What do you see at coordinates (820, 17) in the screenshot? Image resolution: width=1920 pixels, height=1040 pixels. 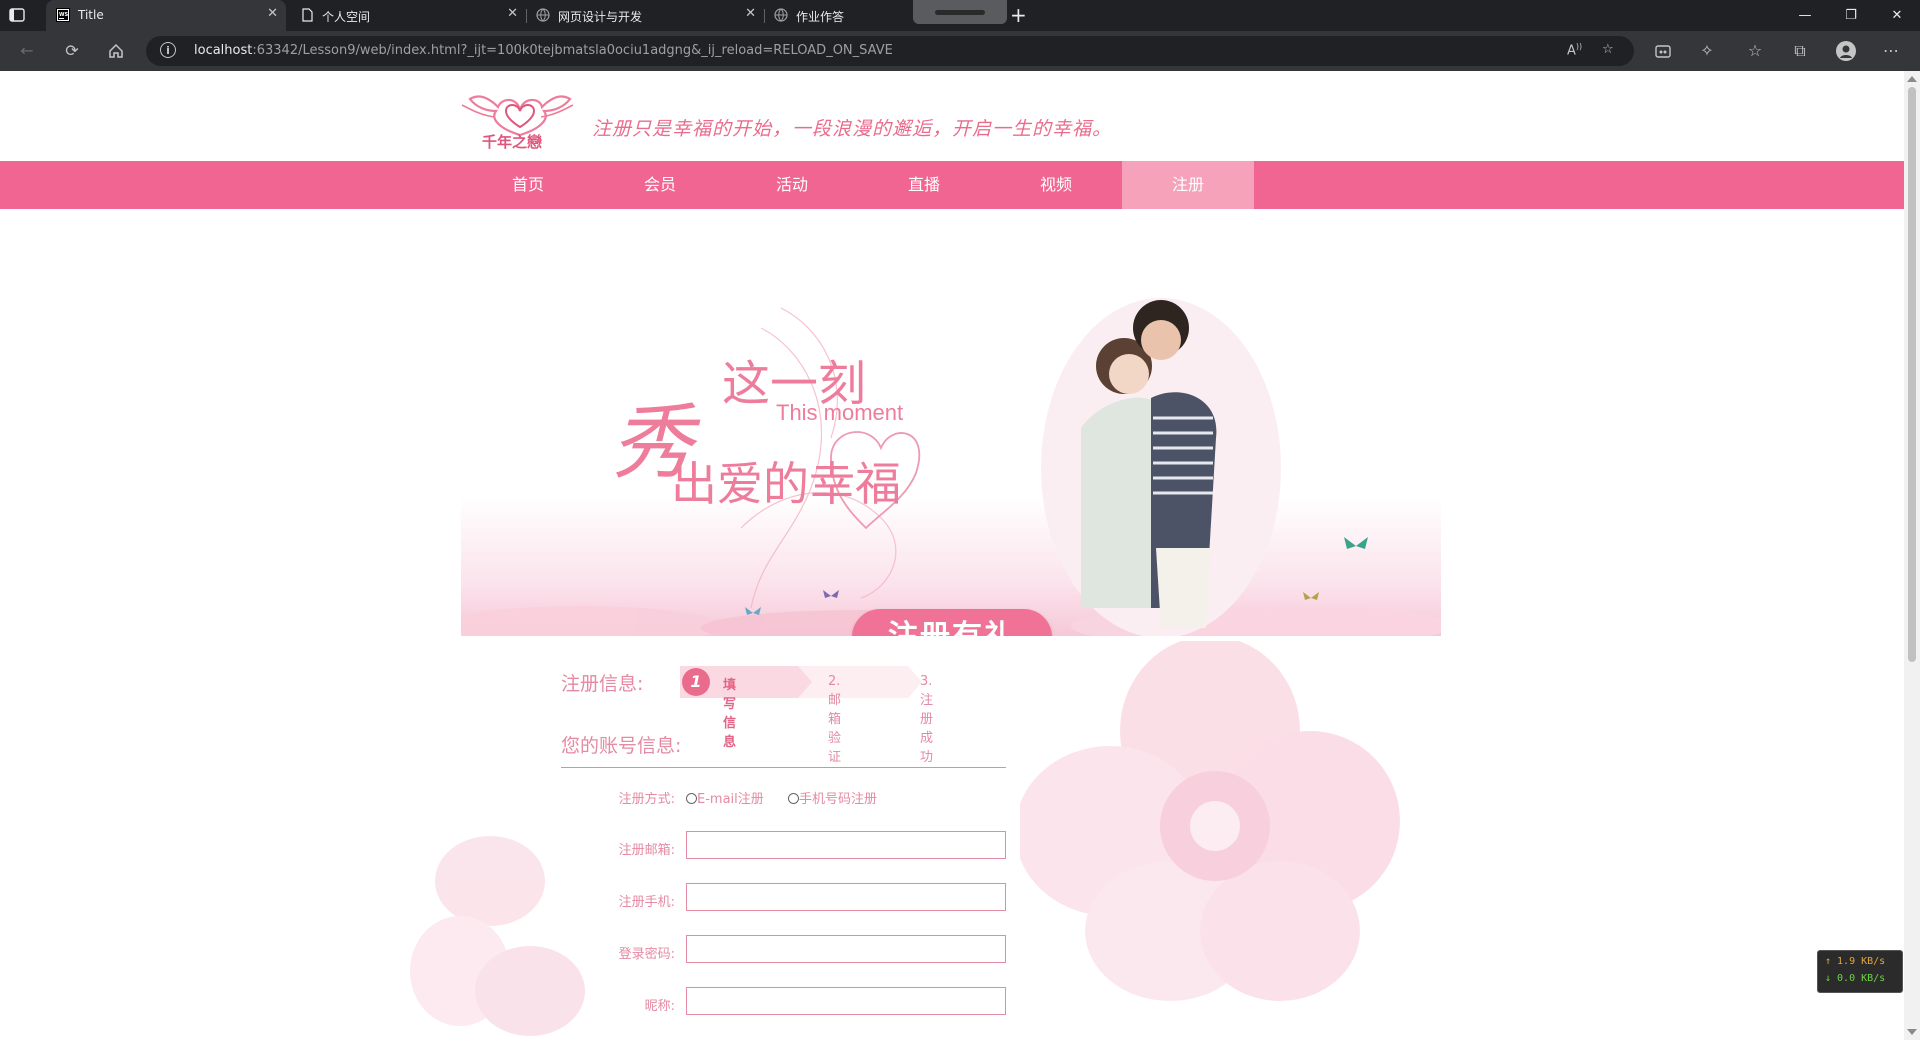 I see `tab-label: 作业作答` at bounding box center [820, 17].